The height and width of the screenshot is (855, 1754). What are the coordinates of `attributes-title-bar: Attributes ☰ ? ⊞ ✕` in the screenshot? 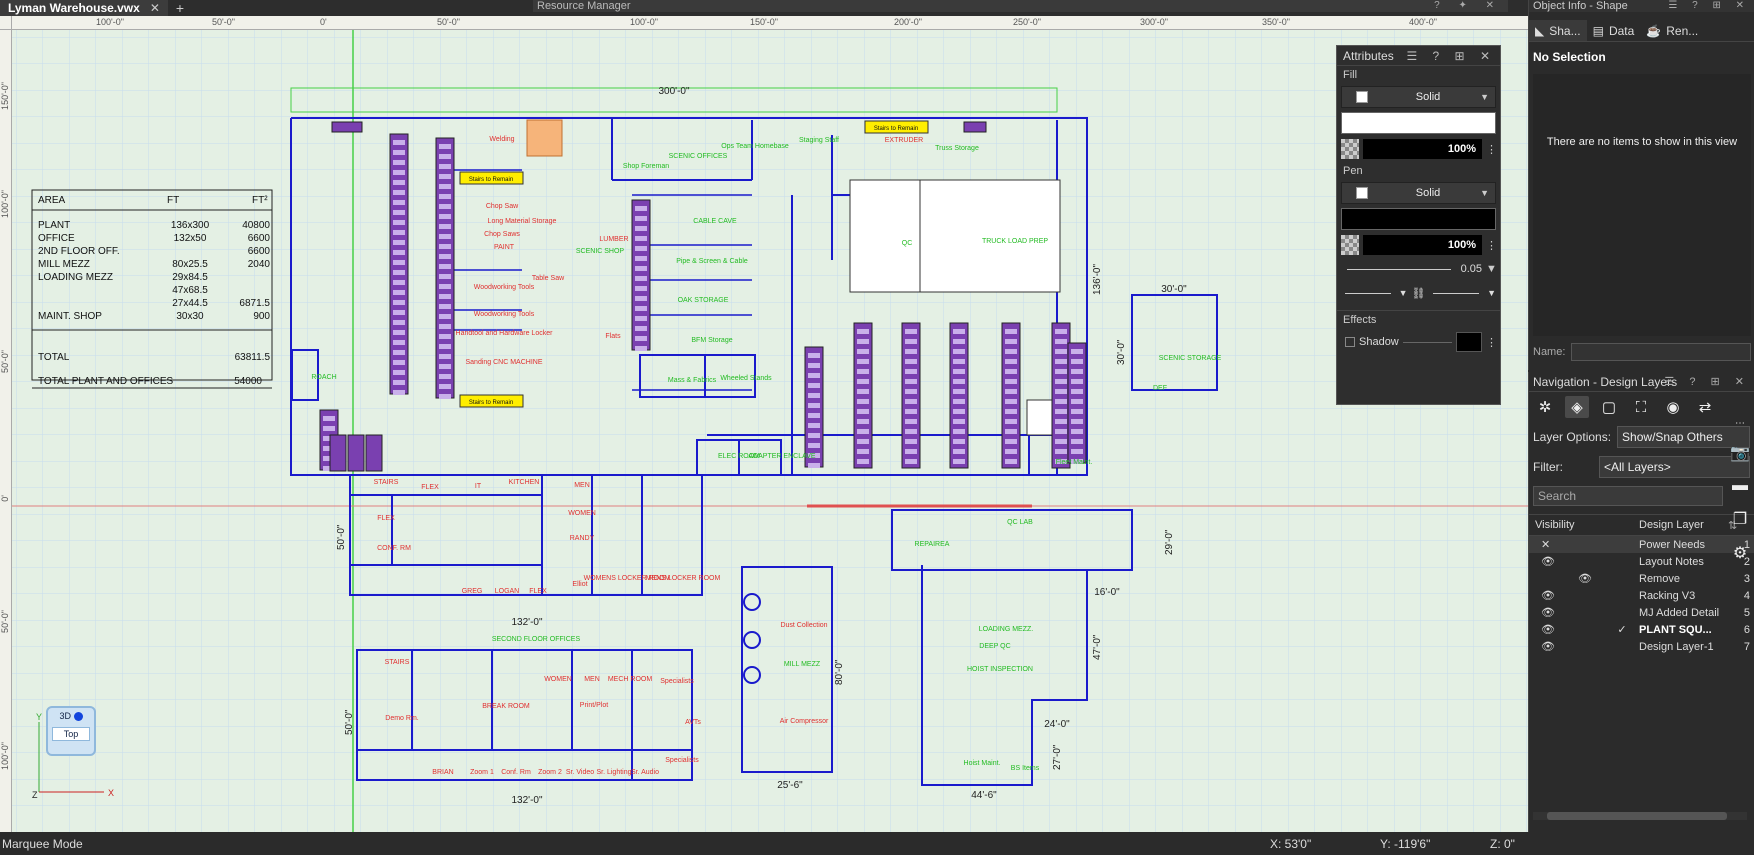 It's located at (1418, 56).